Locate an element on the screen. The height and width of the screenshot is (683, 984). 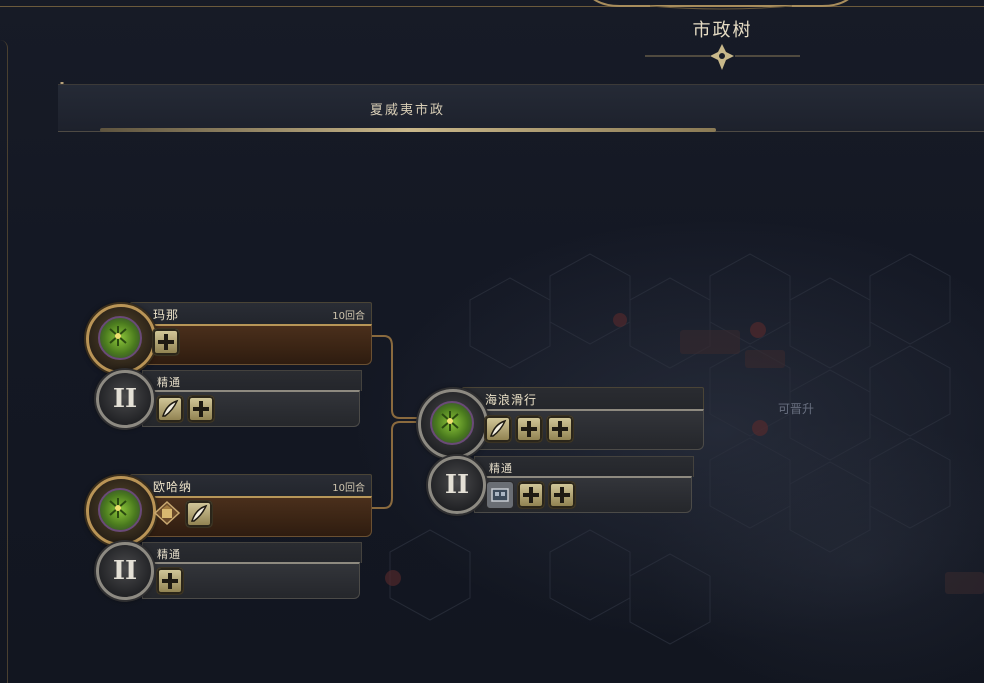
building-icon is located at coordinates (500, 495).